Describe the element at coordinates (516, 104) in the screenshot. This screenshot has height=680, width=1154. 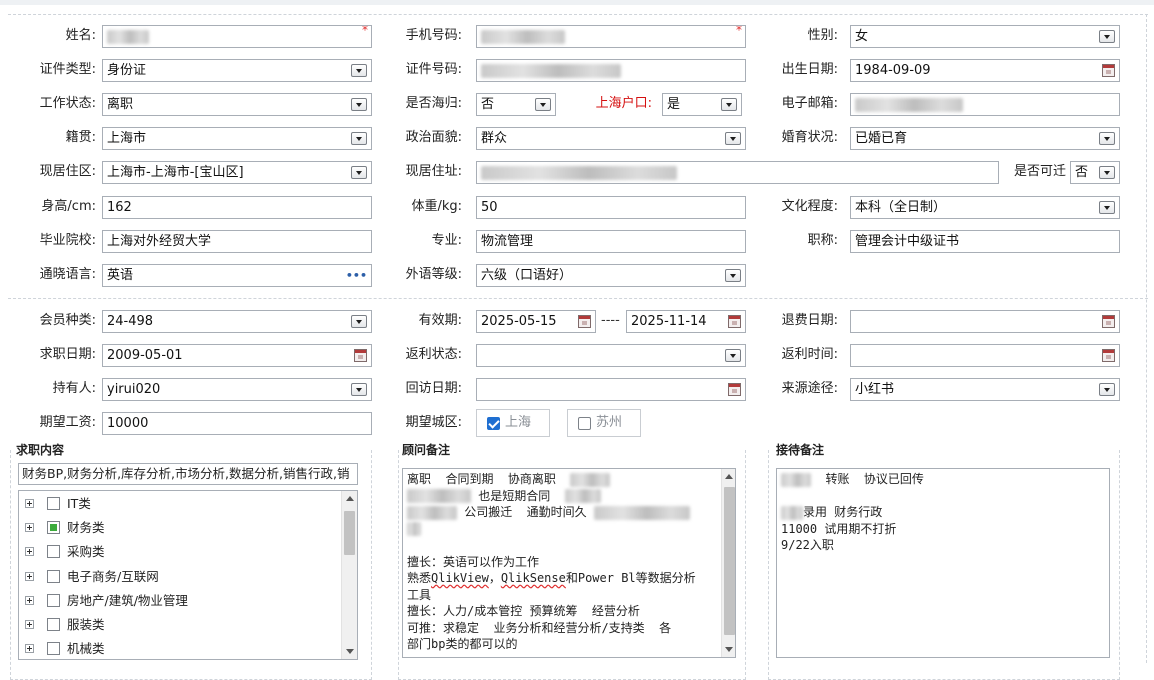
I see `returnee-select: 否` at that location.